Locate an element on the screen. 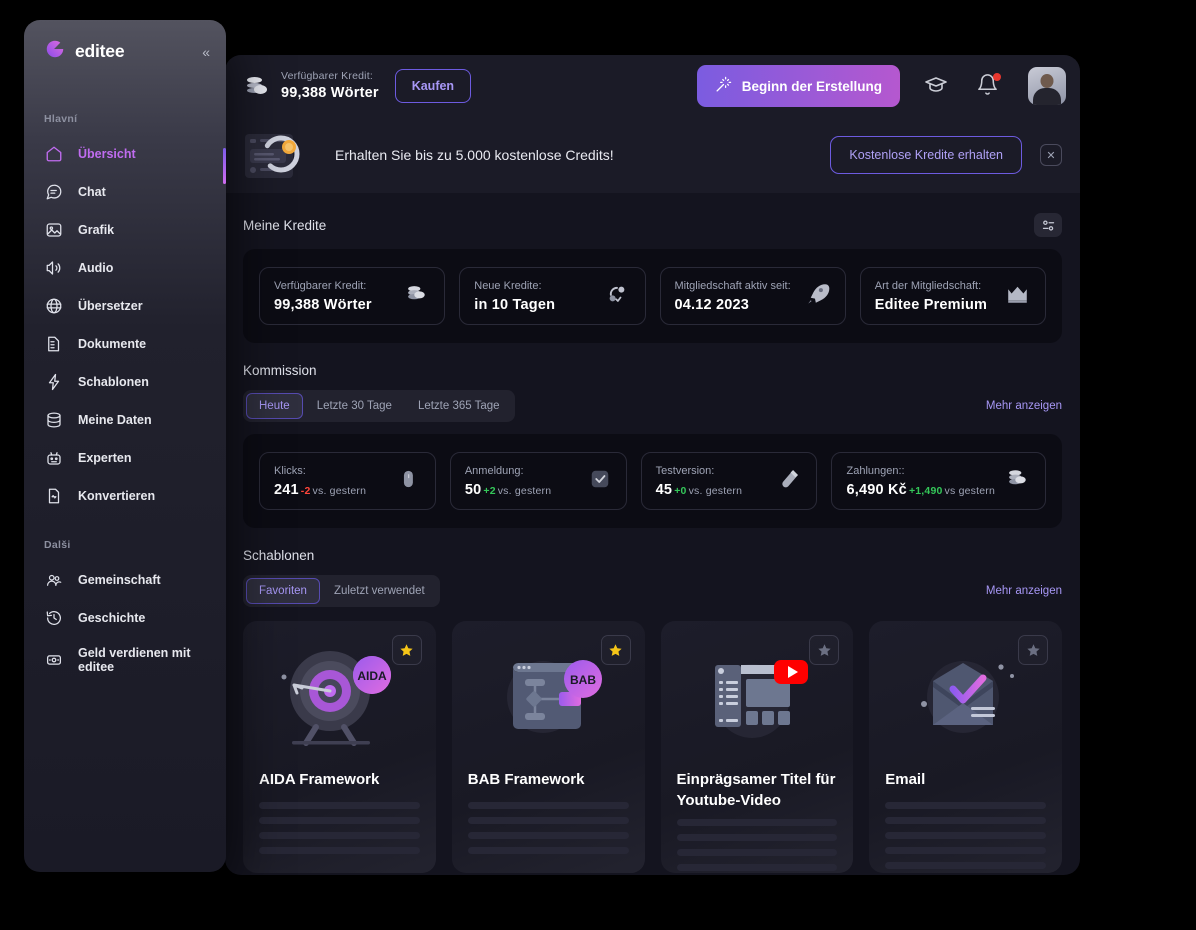 The height and width of the screenshot is (930, 1196). stat-value: 50 +2 vs. gestern is located at coordinates (508, 490).